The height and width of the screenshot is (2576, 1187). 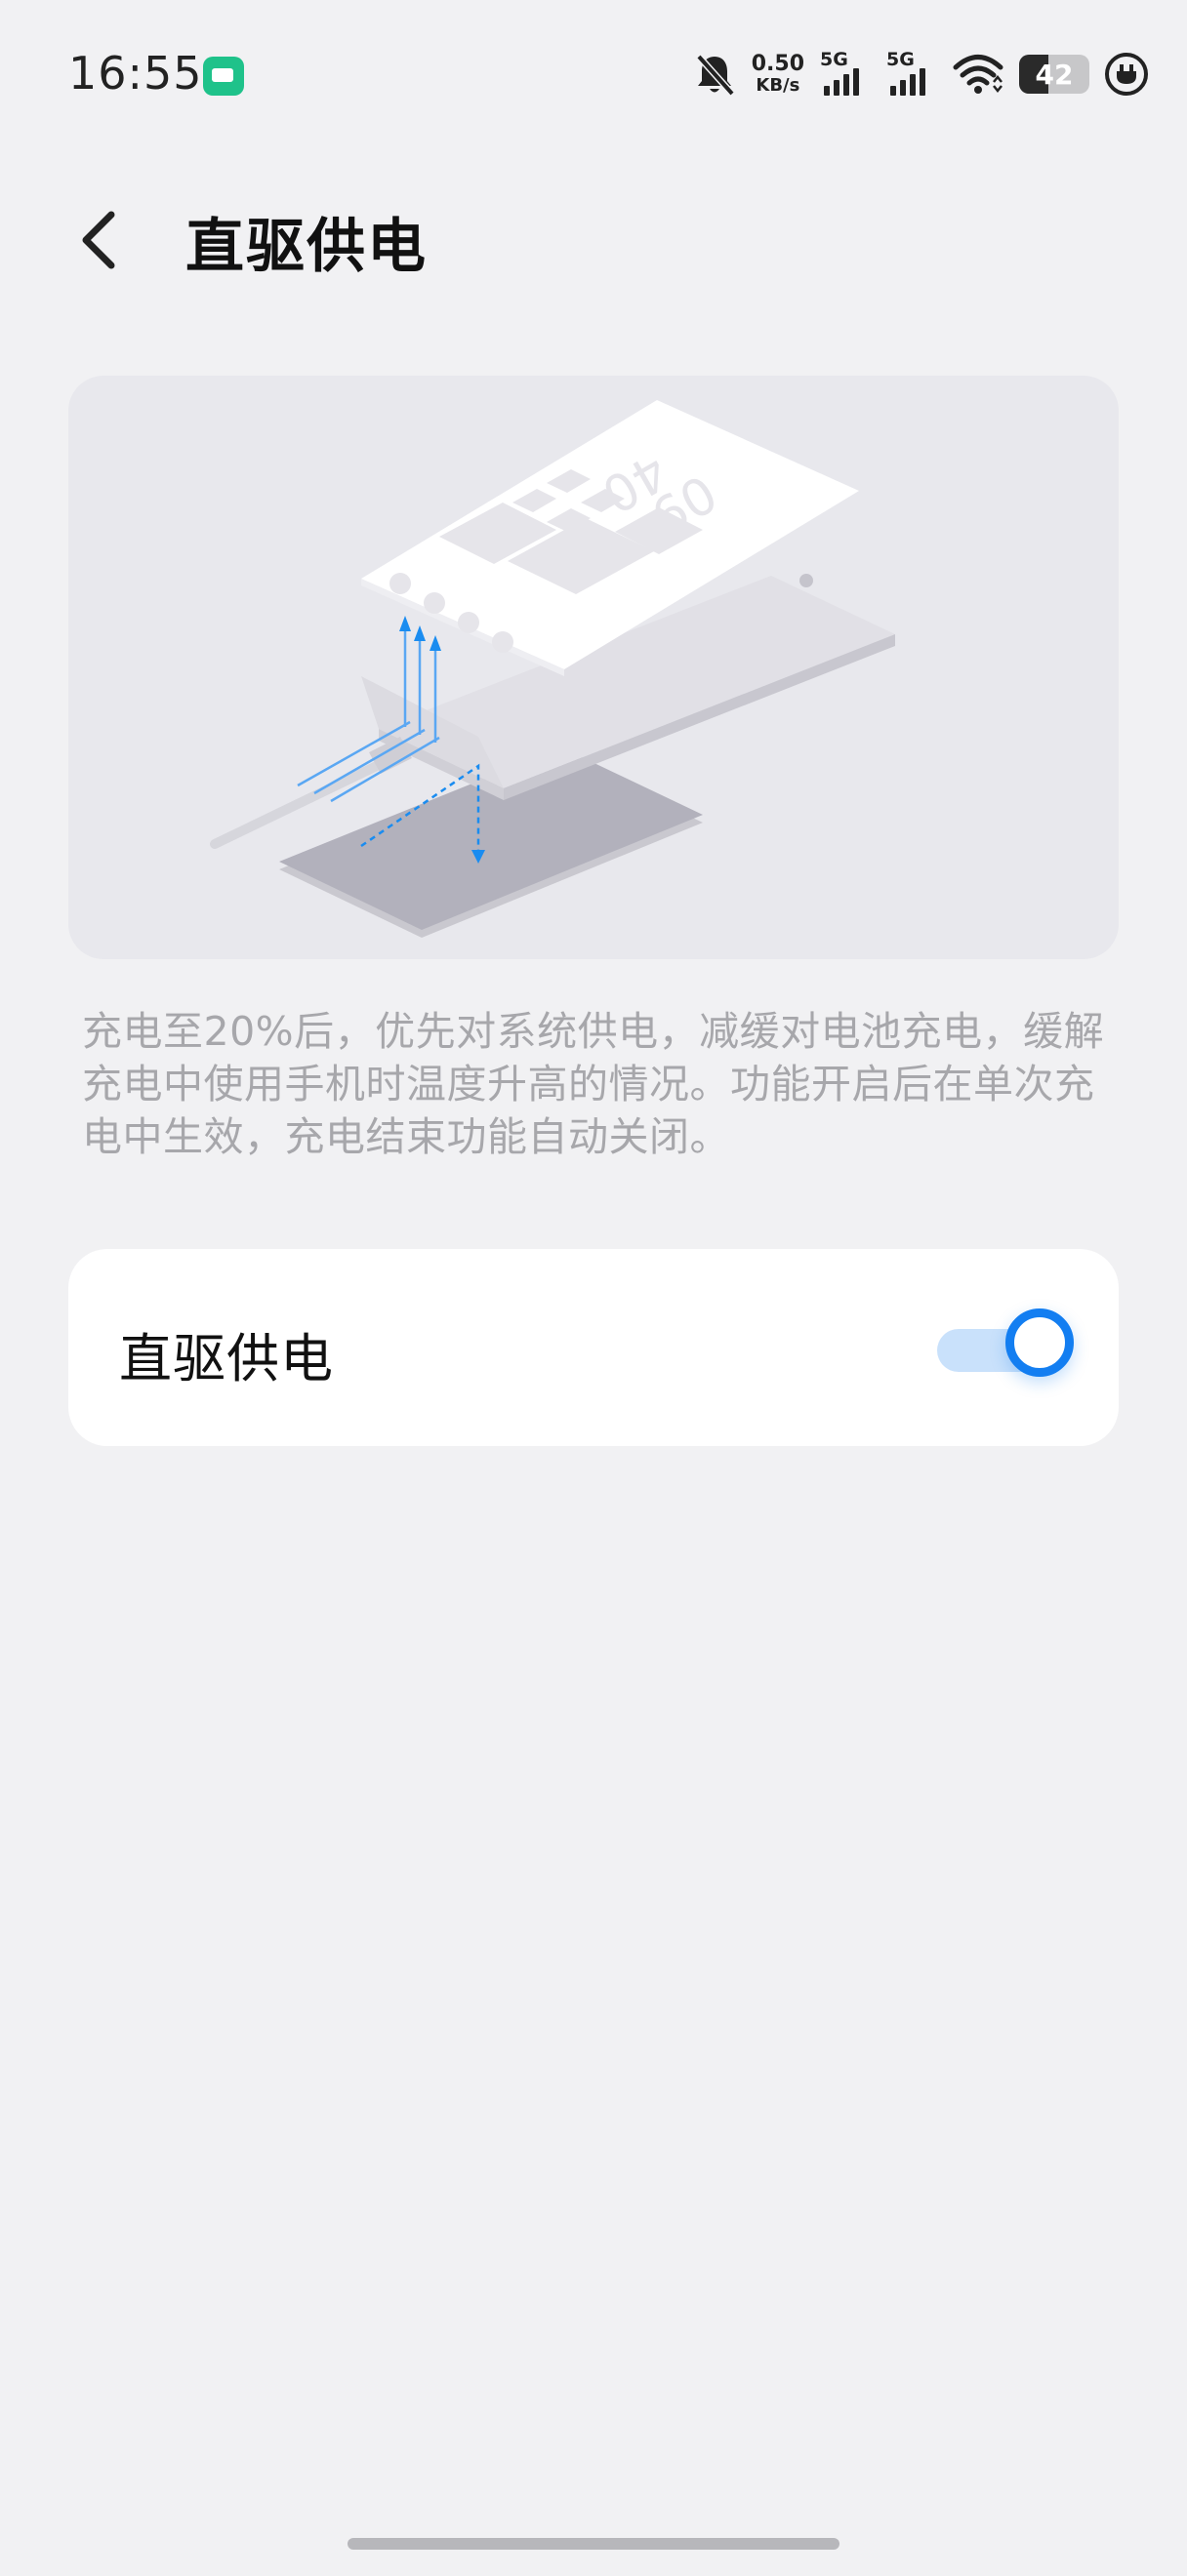 What do you see at coordinates (1126, 74) in the screenshot?
I see `charging-icon` at bounding box center [1126, 74].